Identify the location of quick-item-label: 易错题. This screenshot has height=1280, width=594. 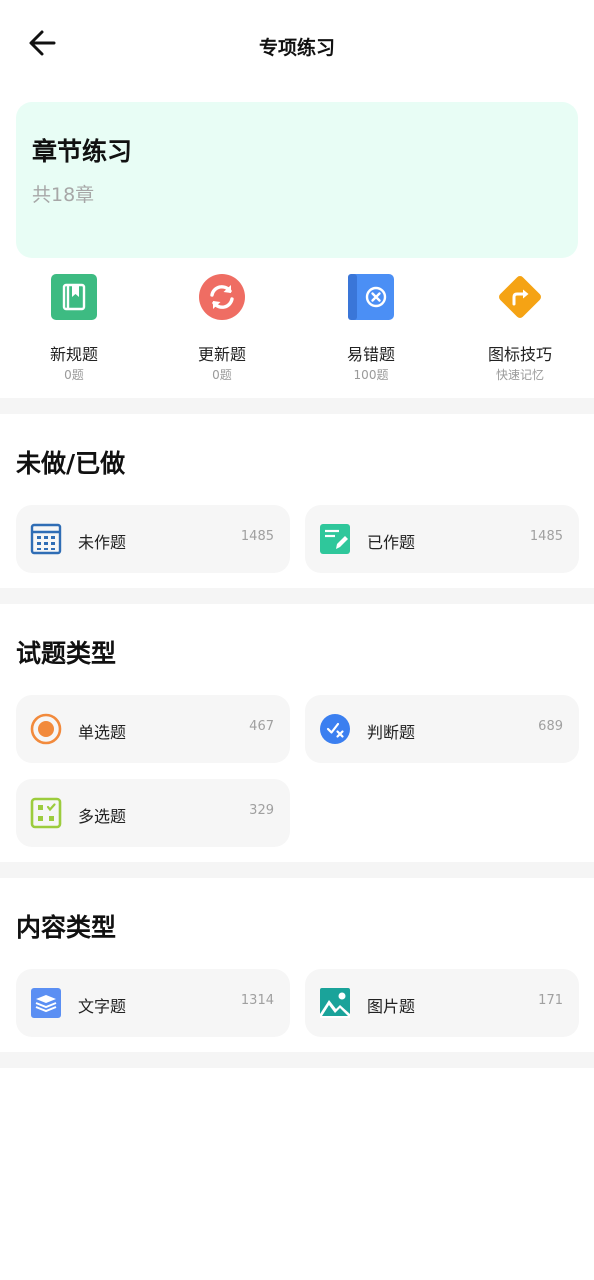
(370, 354).